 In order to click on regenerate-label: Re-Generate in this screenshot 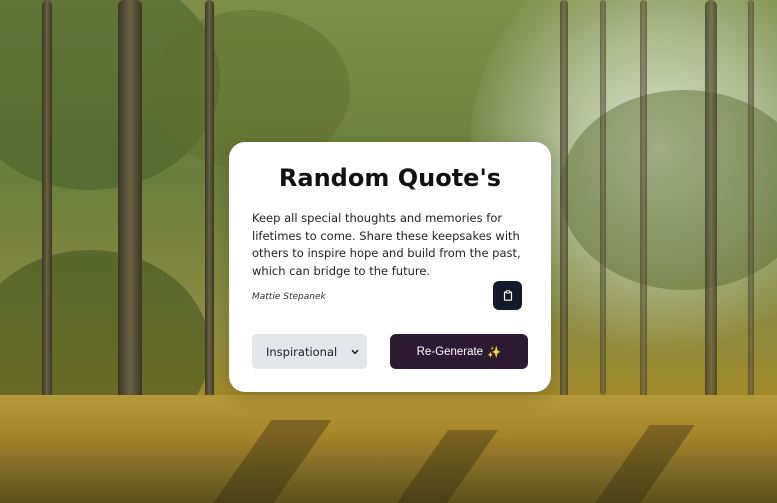, I will do `click(450, 351)`.